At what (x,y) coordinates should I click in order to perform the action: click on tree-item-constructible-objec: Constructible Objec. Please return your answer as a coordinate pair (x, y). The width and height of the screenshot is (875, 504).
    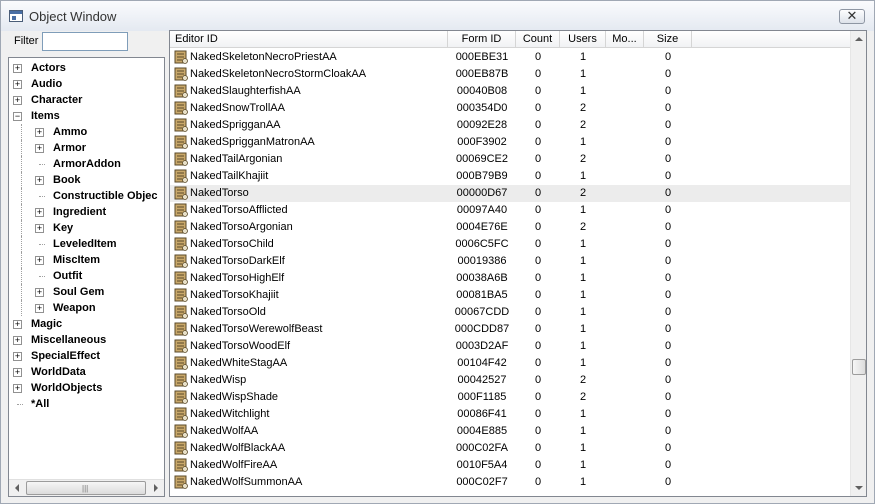
    Looking at the image, I should click on (86, 196).